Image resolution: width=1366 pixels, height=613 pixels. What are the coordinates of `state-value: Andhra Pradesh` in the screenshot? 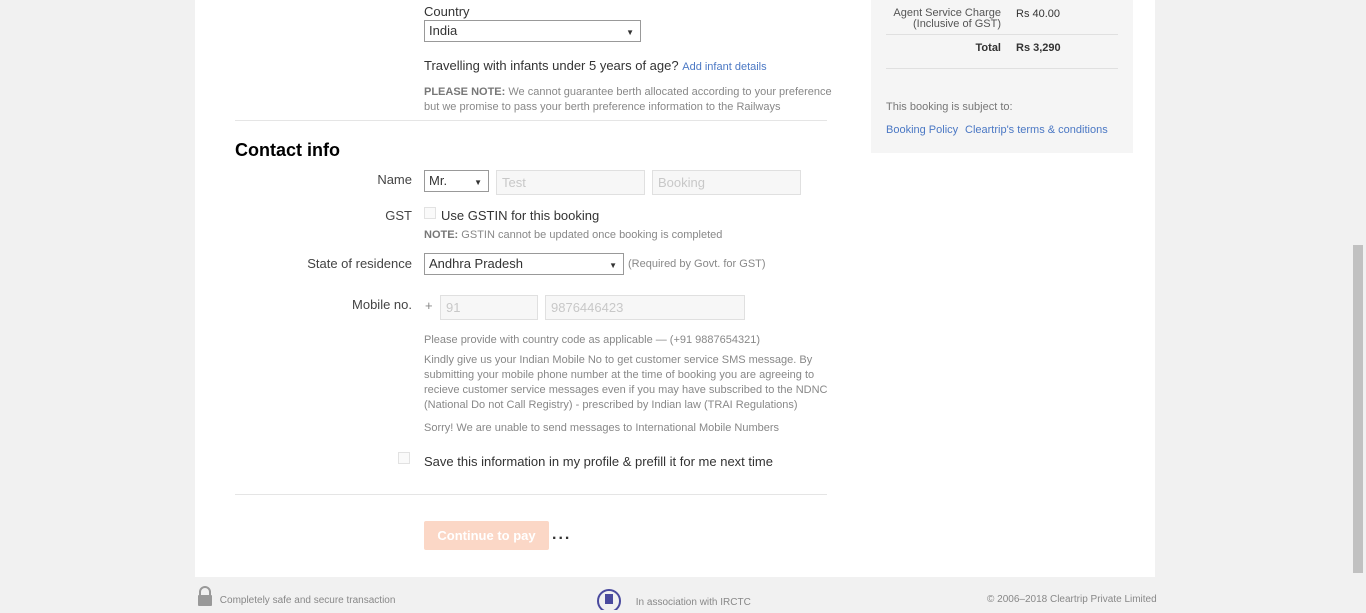 It's located at (476, 263).